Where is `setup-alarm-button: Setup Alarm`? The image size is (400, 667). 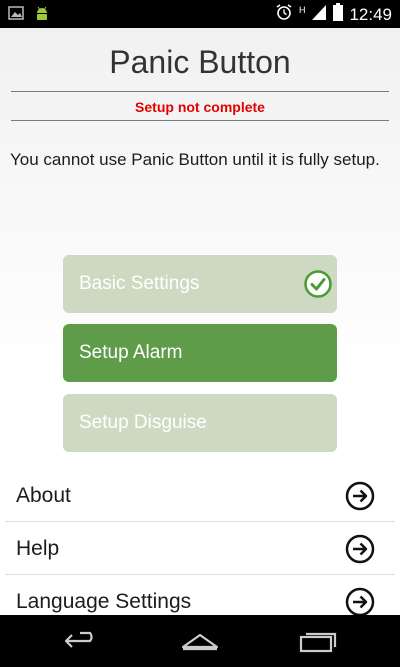 setup-alarm-button: Setup Alarm is located at coordinates (200, 353).